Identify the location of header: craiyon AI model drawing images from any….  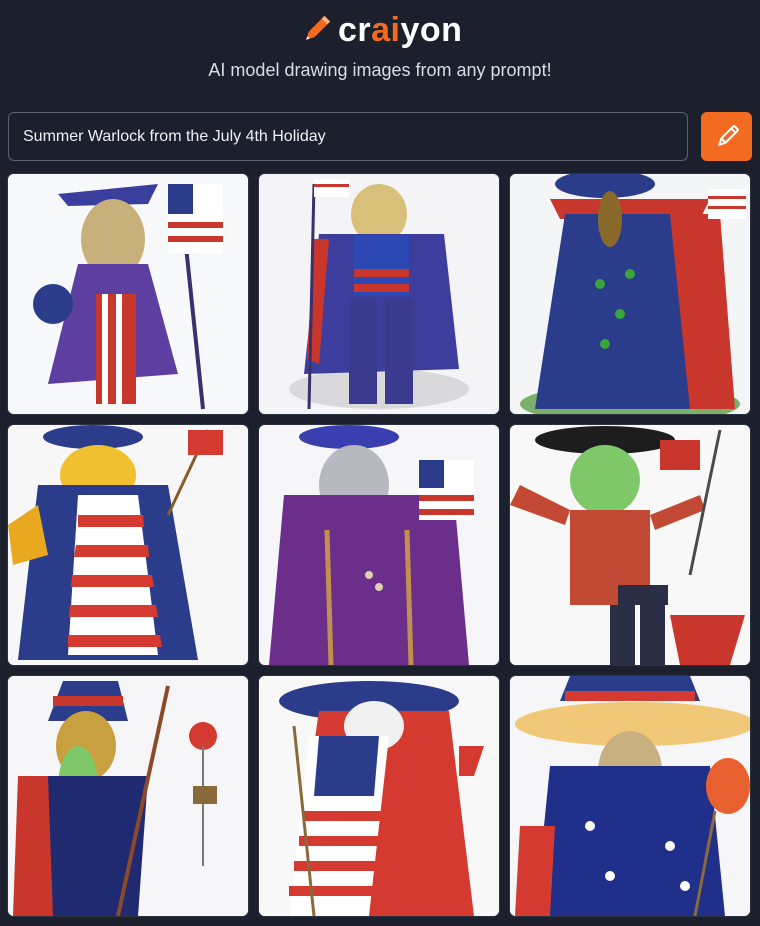
(380, 50).